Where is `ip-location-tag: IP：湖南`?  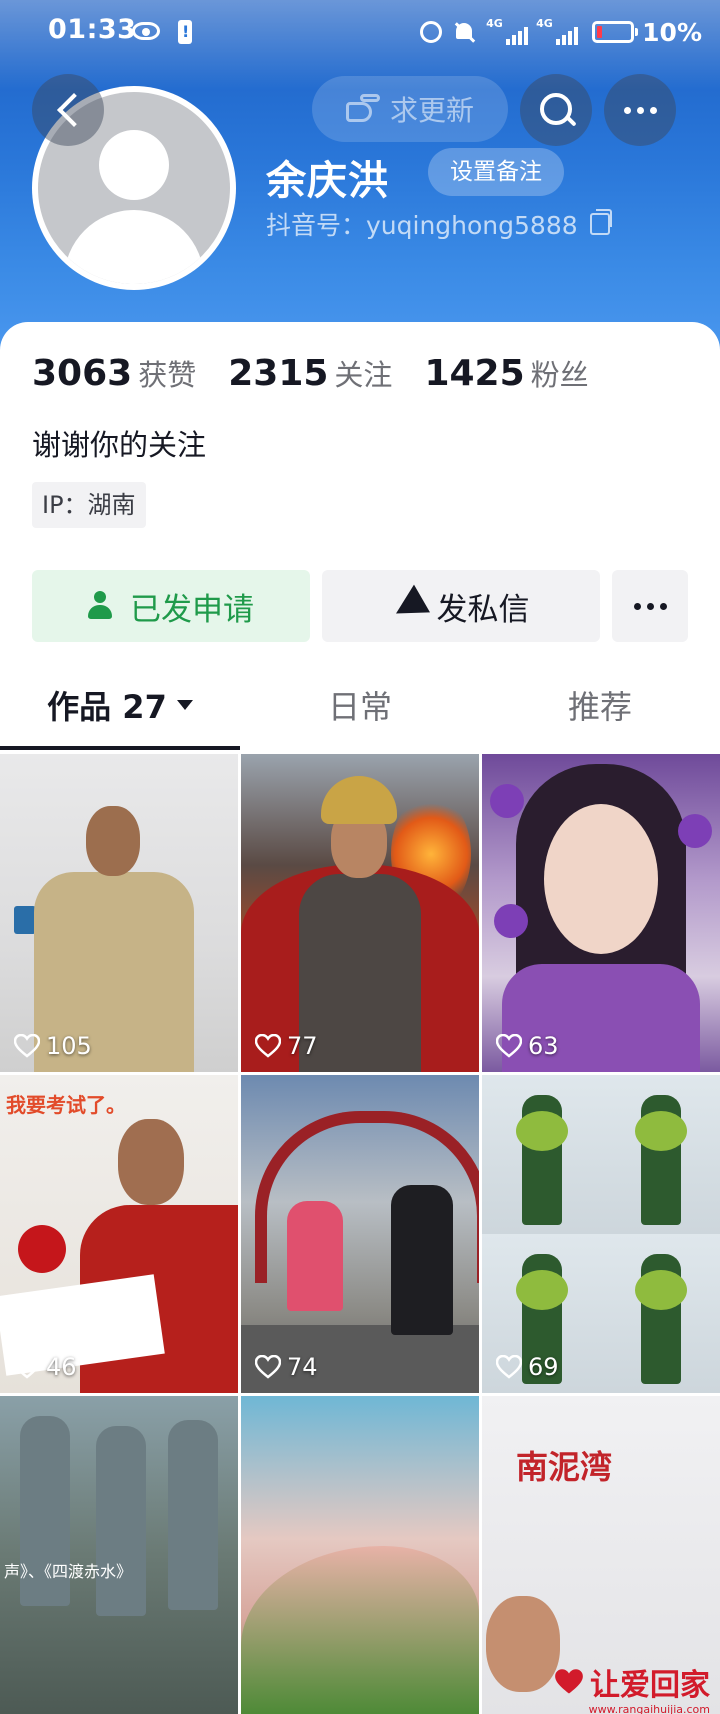
ip-location-tag: IP：湖南 is located at coordinates (89, 505).